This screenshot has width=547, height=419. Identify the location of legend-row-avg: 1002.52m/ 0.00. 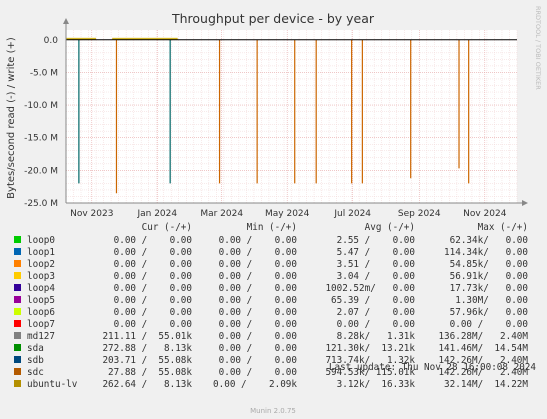
(370, 288).